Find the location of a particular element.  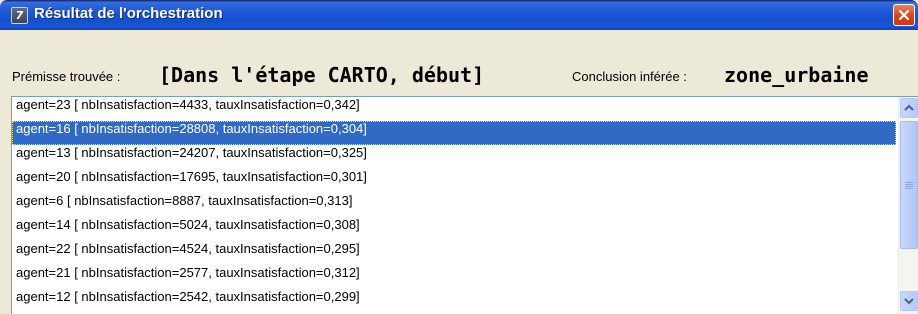

scroll-down-arrow-icon is located at coordinates (909, 301).